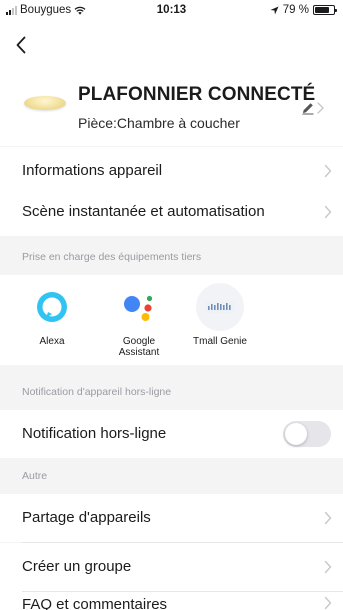 The height and width of the screenshot is (610, 343). What do you see at coordinates (52, 307) in the screenshot?
I see `alexa-icon` at bounding box center [52, 307].